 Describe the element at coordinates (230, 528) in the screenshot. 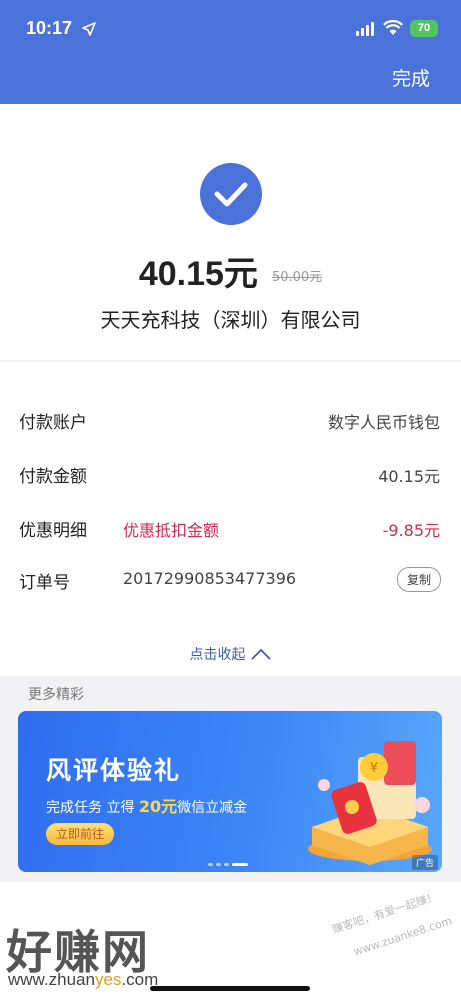

I see `detail-row-discount: 优惠明细 优惠抵扣金额 -9.85元` at that location.